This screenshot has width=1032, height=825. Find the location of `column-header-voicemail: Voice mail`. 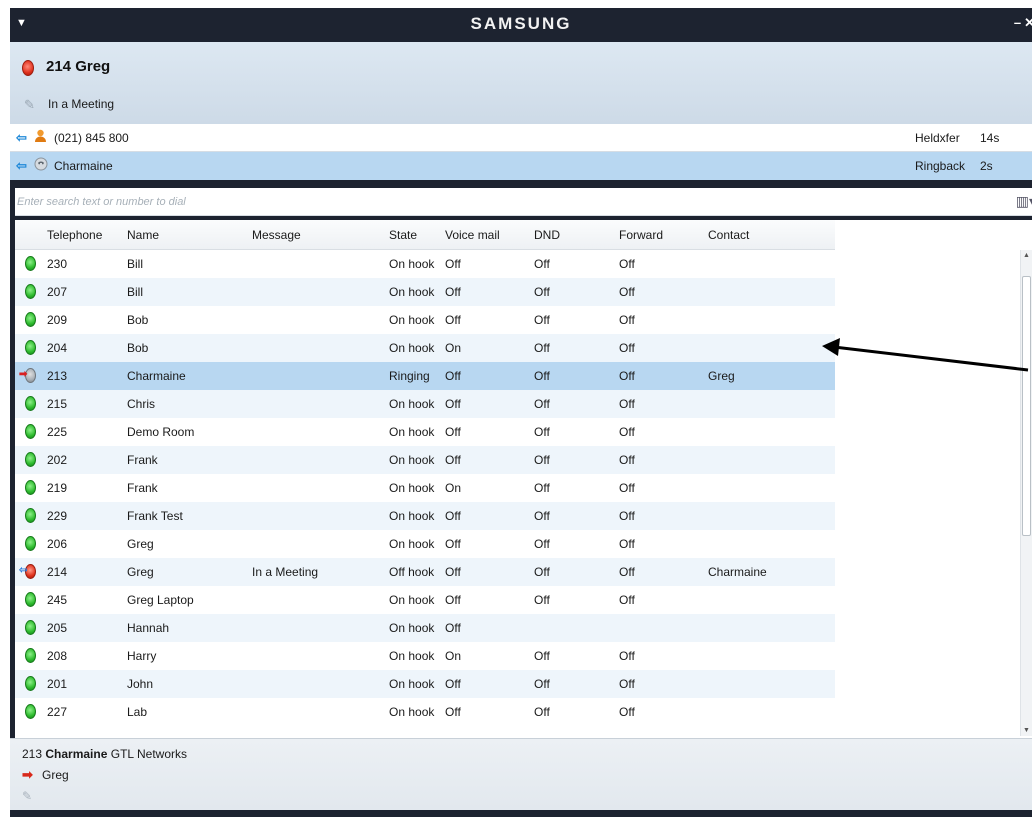

column-header-voicemail: Voice mail is located at coordinates (472, 235).